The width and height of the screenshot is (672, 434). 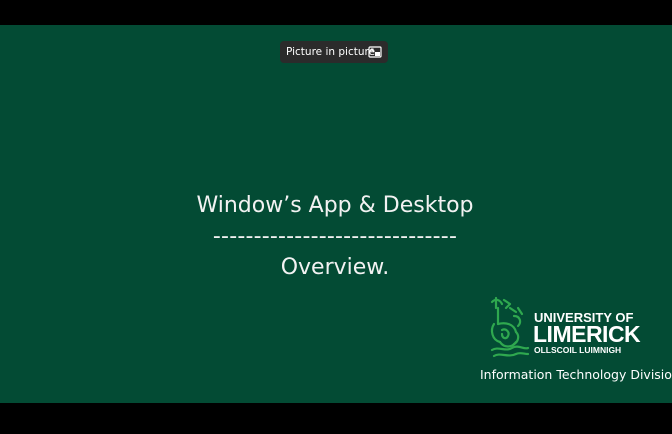 I want to click on logo-line-ollscoil: OLLSCOIL LUIMNIGH, so click(x=578, y=350).